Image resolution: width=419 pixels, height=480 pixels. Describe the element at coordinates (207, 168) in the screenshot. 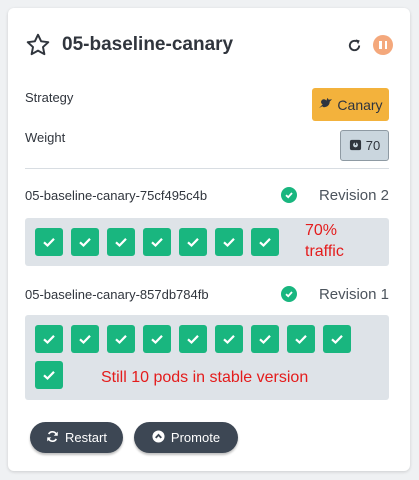

I see `divider` at that location.